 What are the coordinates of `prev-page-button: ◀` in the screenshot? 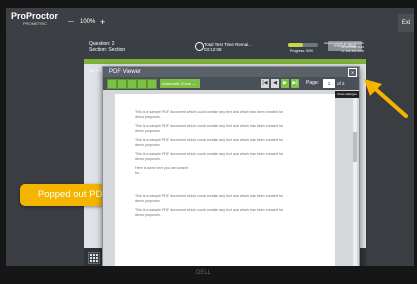 It's located at (275, 83).